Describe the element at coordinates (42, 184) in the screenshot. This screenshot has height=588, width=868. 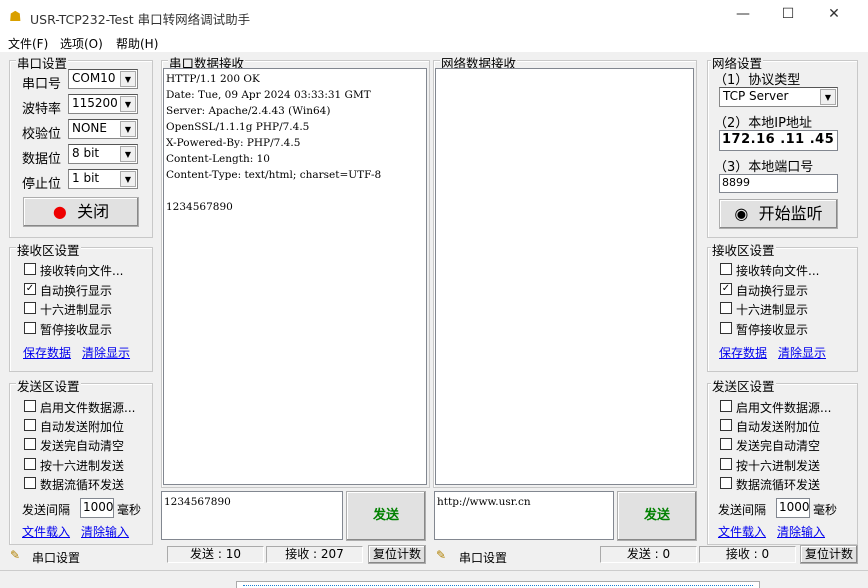
I see `stopbits-label: 停止位` at that location.